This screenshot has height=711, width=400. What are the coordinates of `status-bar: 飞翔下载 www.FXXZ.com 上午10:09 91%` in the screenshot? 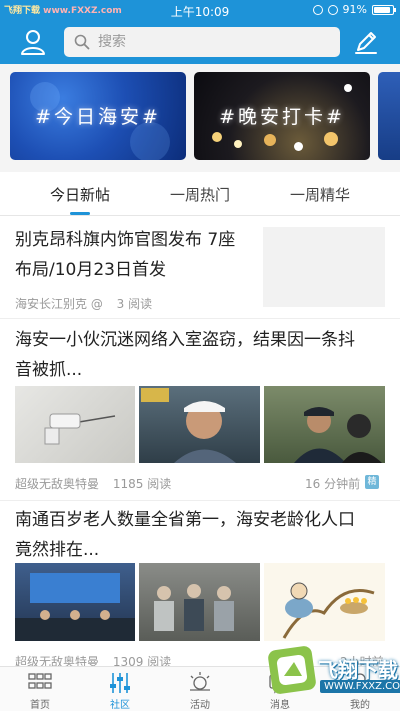 It's located at (200, 10).